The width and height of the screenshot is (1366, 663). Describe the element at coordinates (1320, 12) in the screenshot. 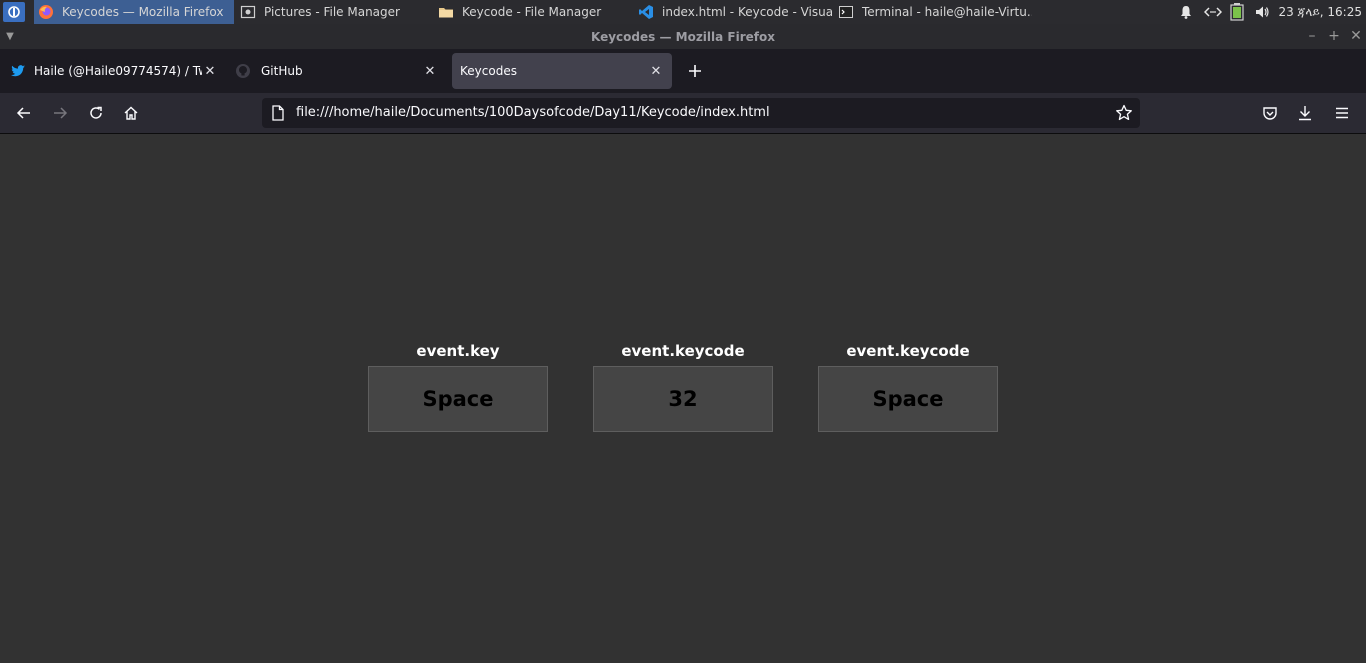

I see `clock: 23 ጃላይ, 16:25` at that location.